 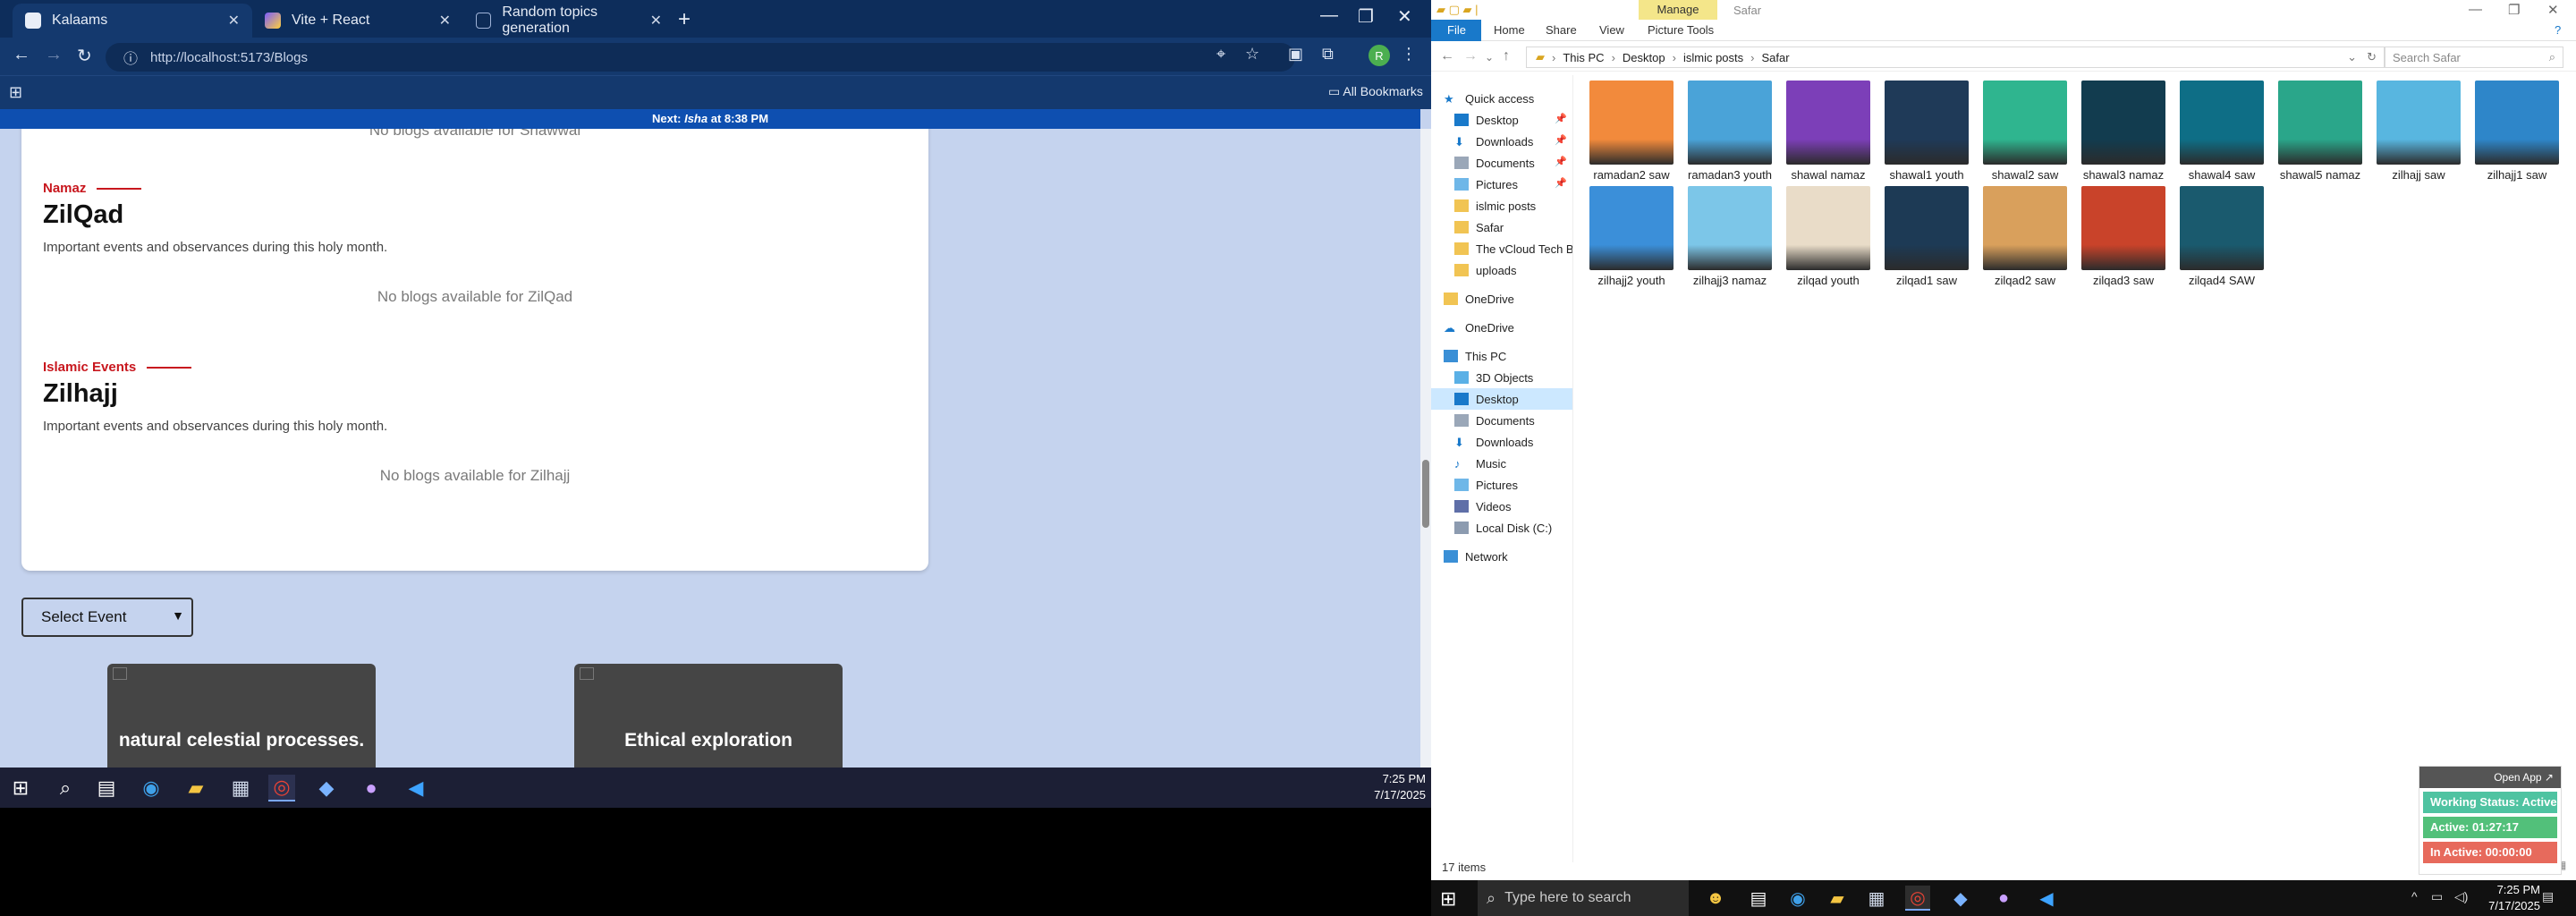 What do you see at coordinates (1776, 57) in the screenshot?
I see `breadcrumb-safar: Safar` at bounding box center [1776, 57].